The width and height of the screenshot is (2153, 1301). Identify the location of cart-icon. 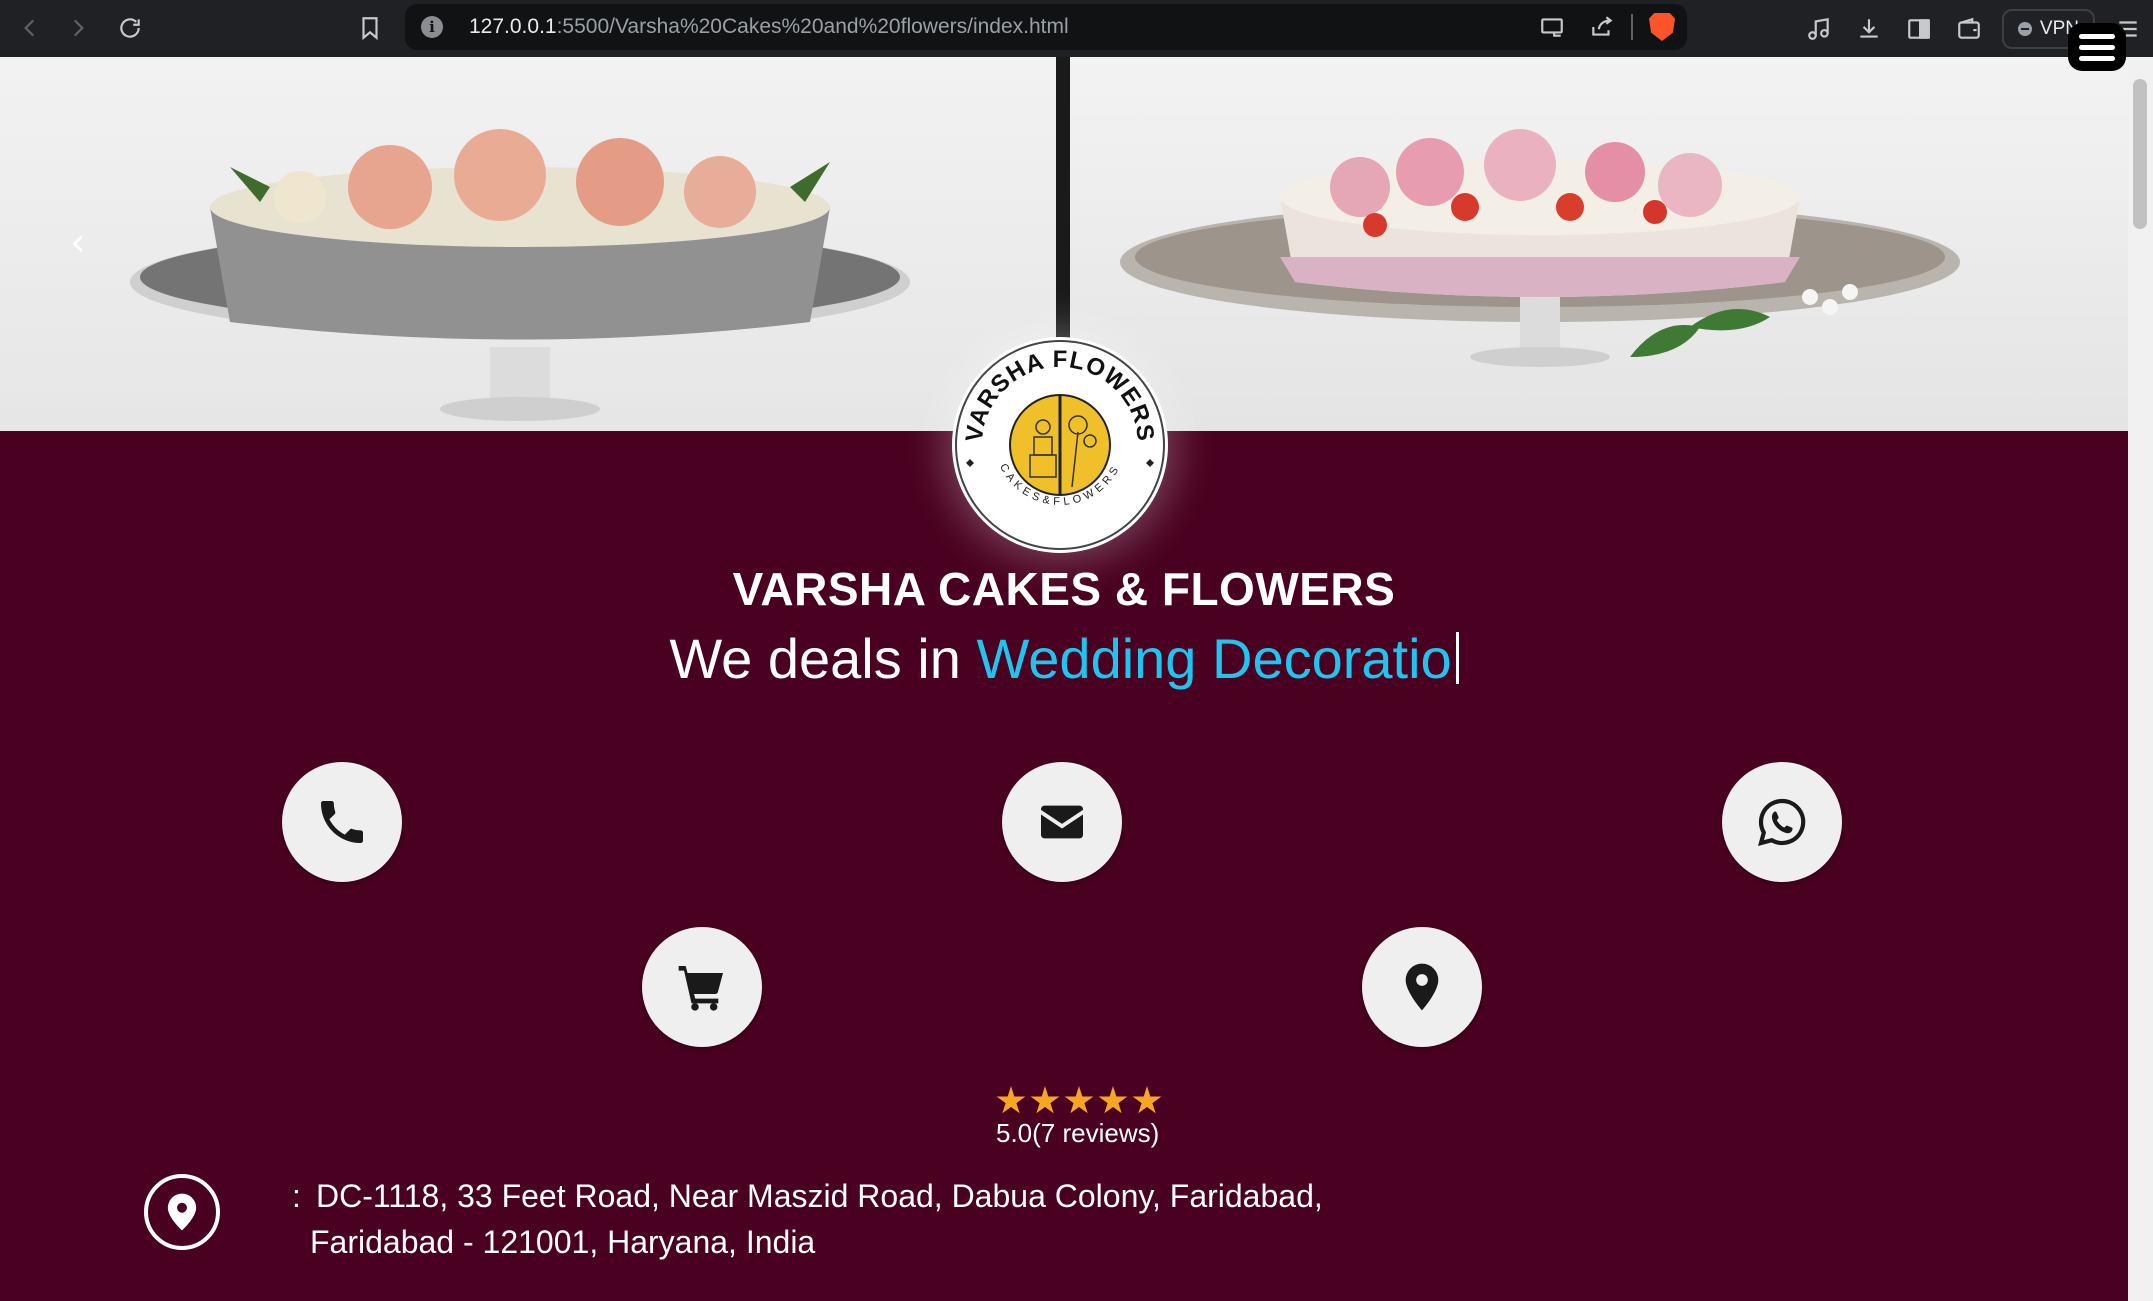
(700, 988).